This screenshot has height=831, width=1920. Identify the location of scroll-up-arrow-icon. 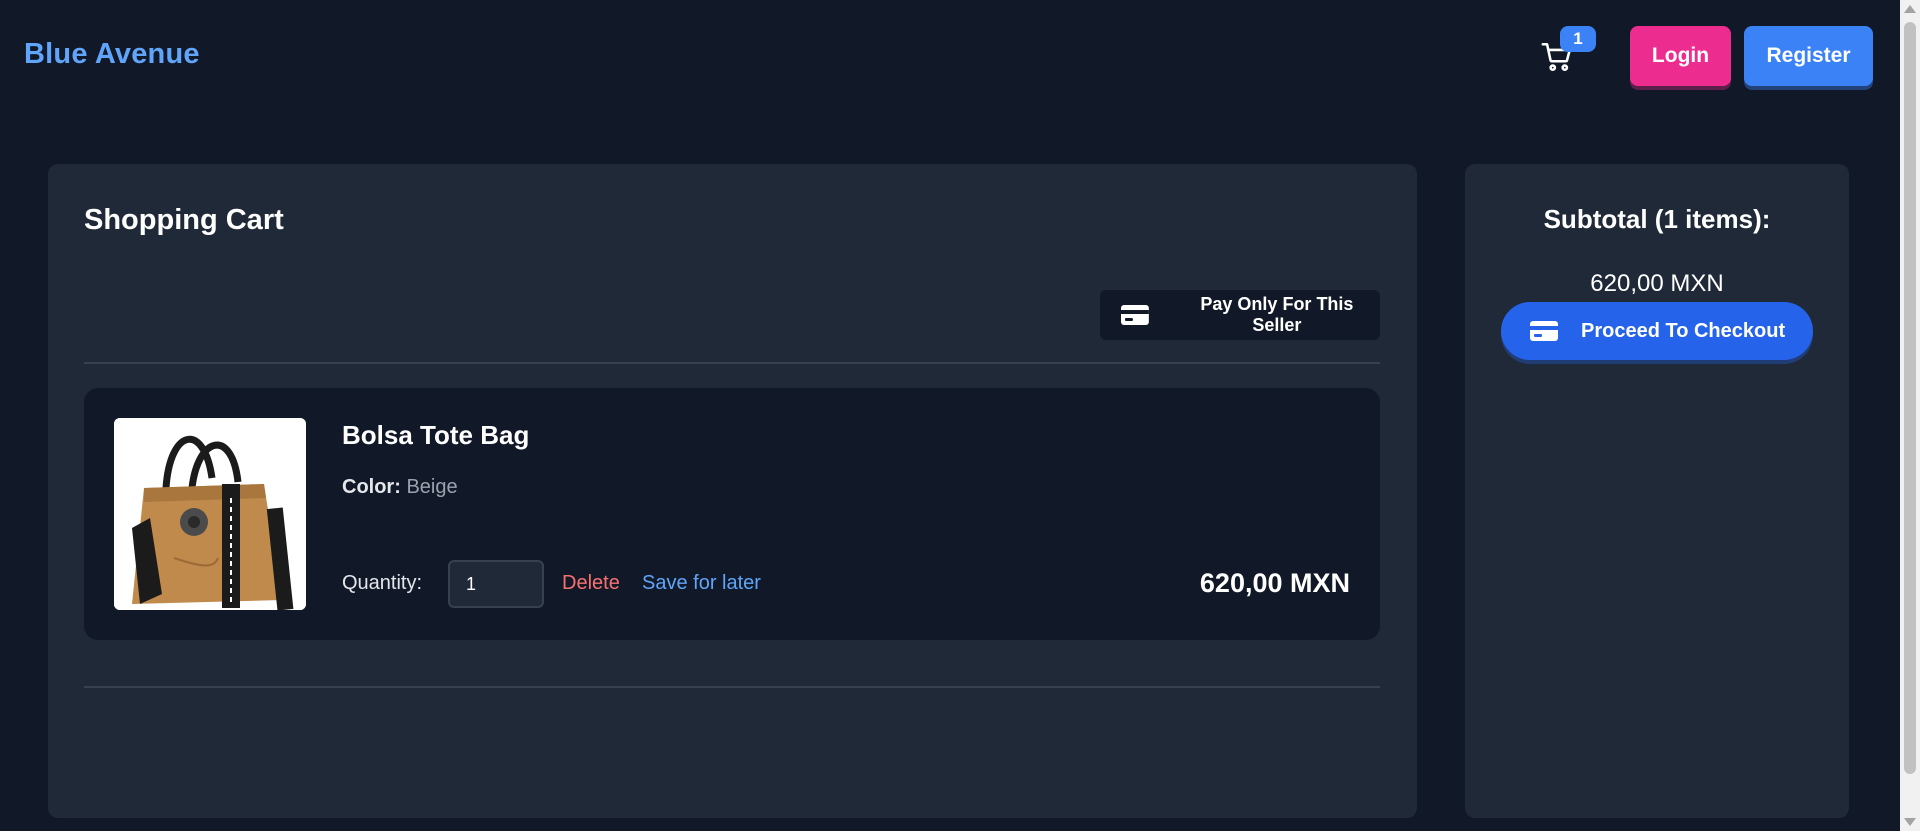
(1910, 9).